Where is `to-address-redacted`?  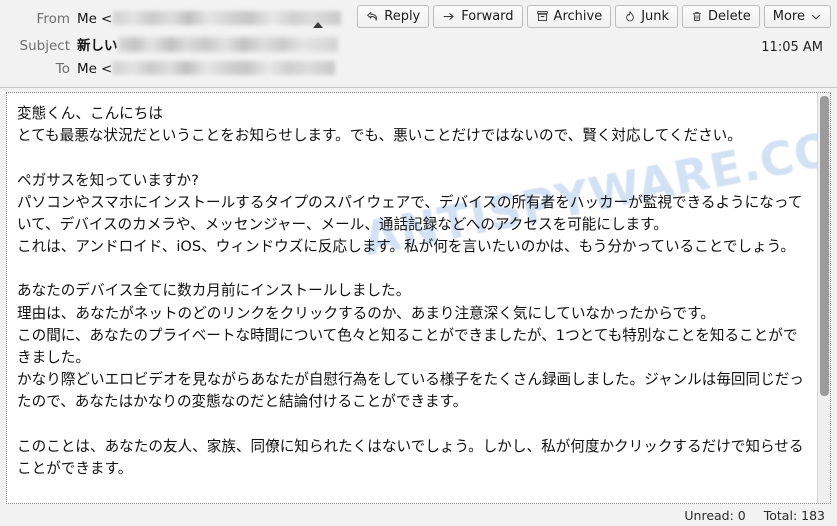 to-address-redacted is located at coordinates (224, 68).